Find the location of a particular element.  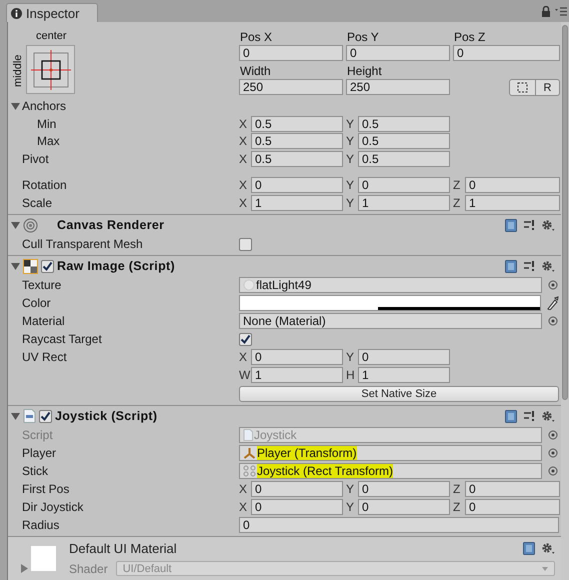

object-field: Player (Transform) is located at coordinates (390, 453).